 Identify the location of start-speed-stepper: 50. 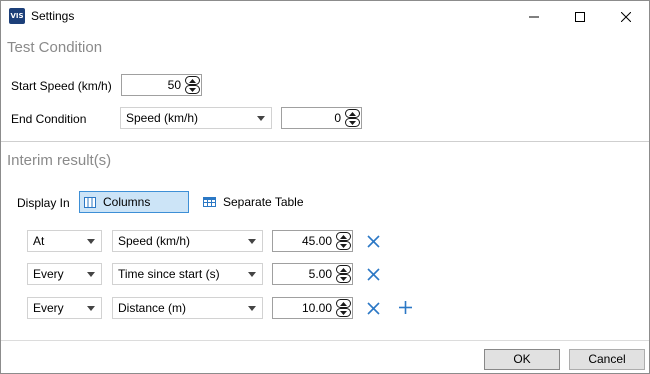
(161, 85).